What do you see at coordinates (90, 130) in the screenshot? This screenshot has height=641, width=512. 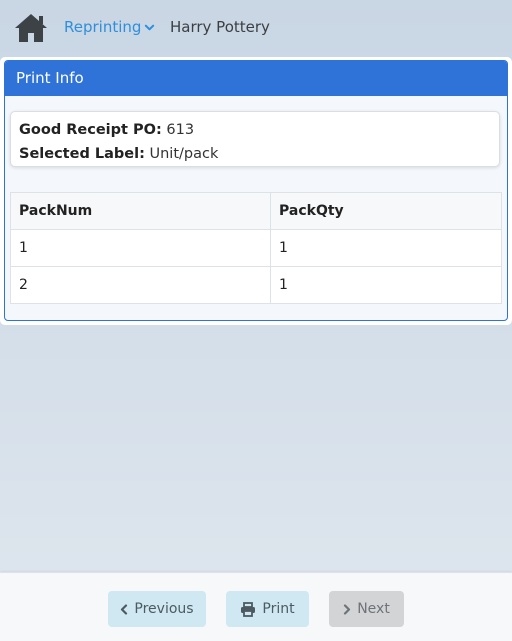 I see `po-label: Good Receipt PO:` at bounding box center [90, 130].